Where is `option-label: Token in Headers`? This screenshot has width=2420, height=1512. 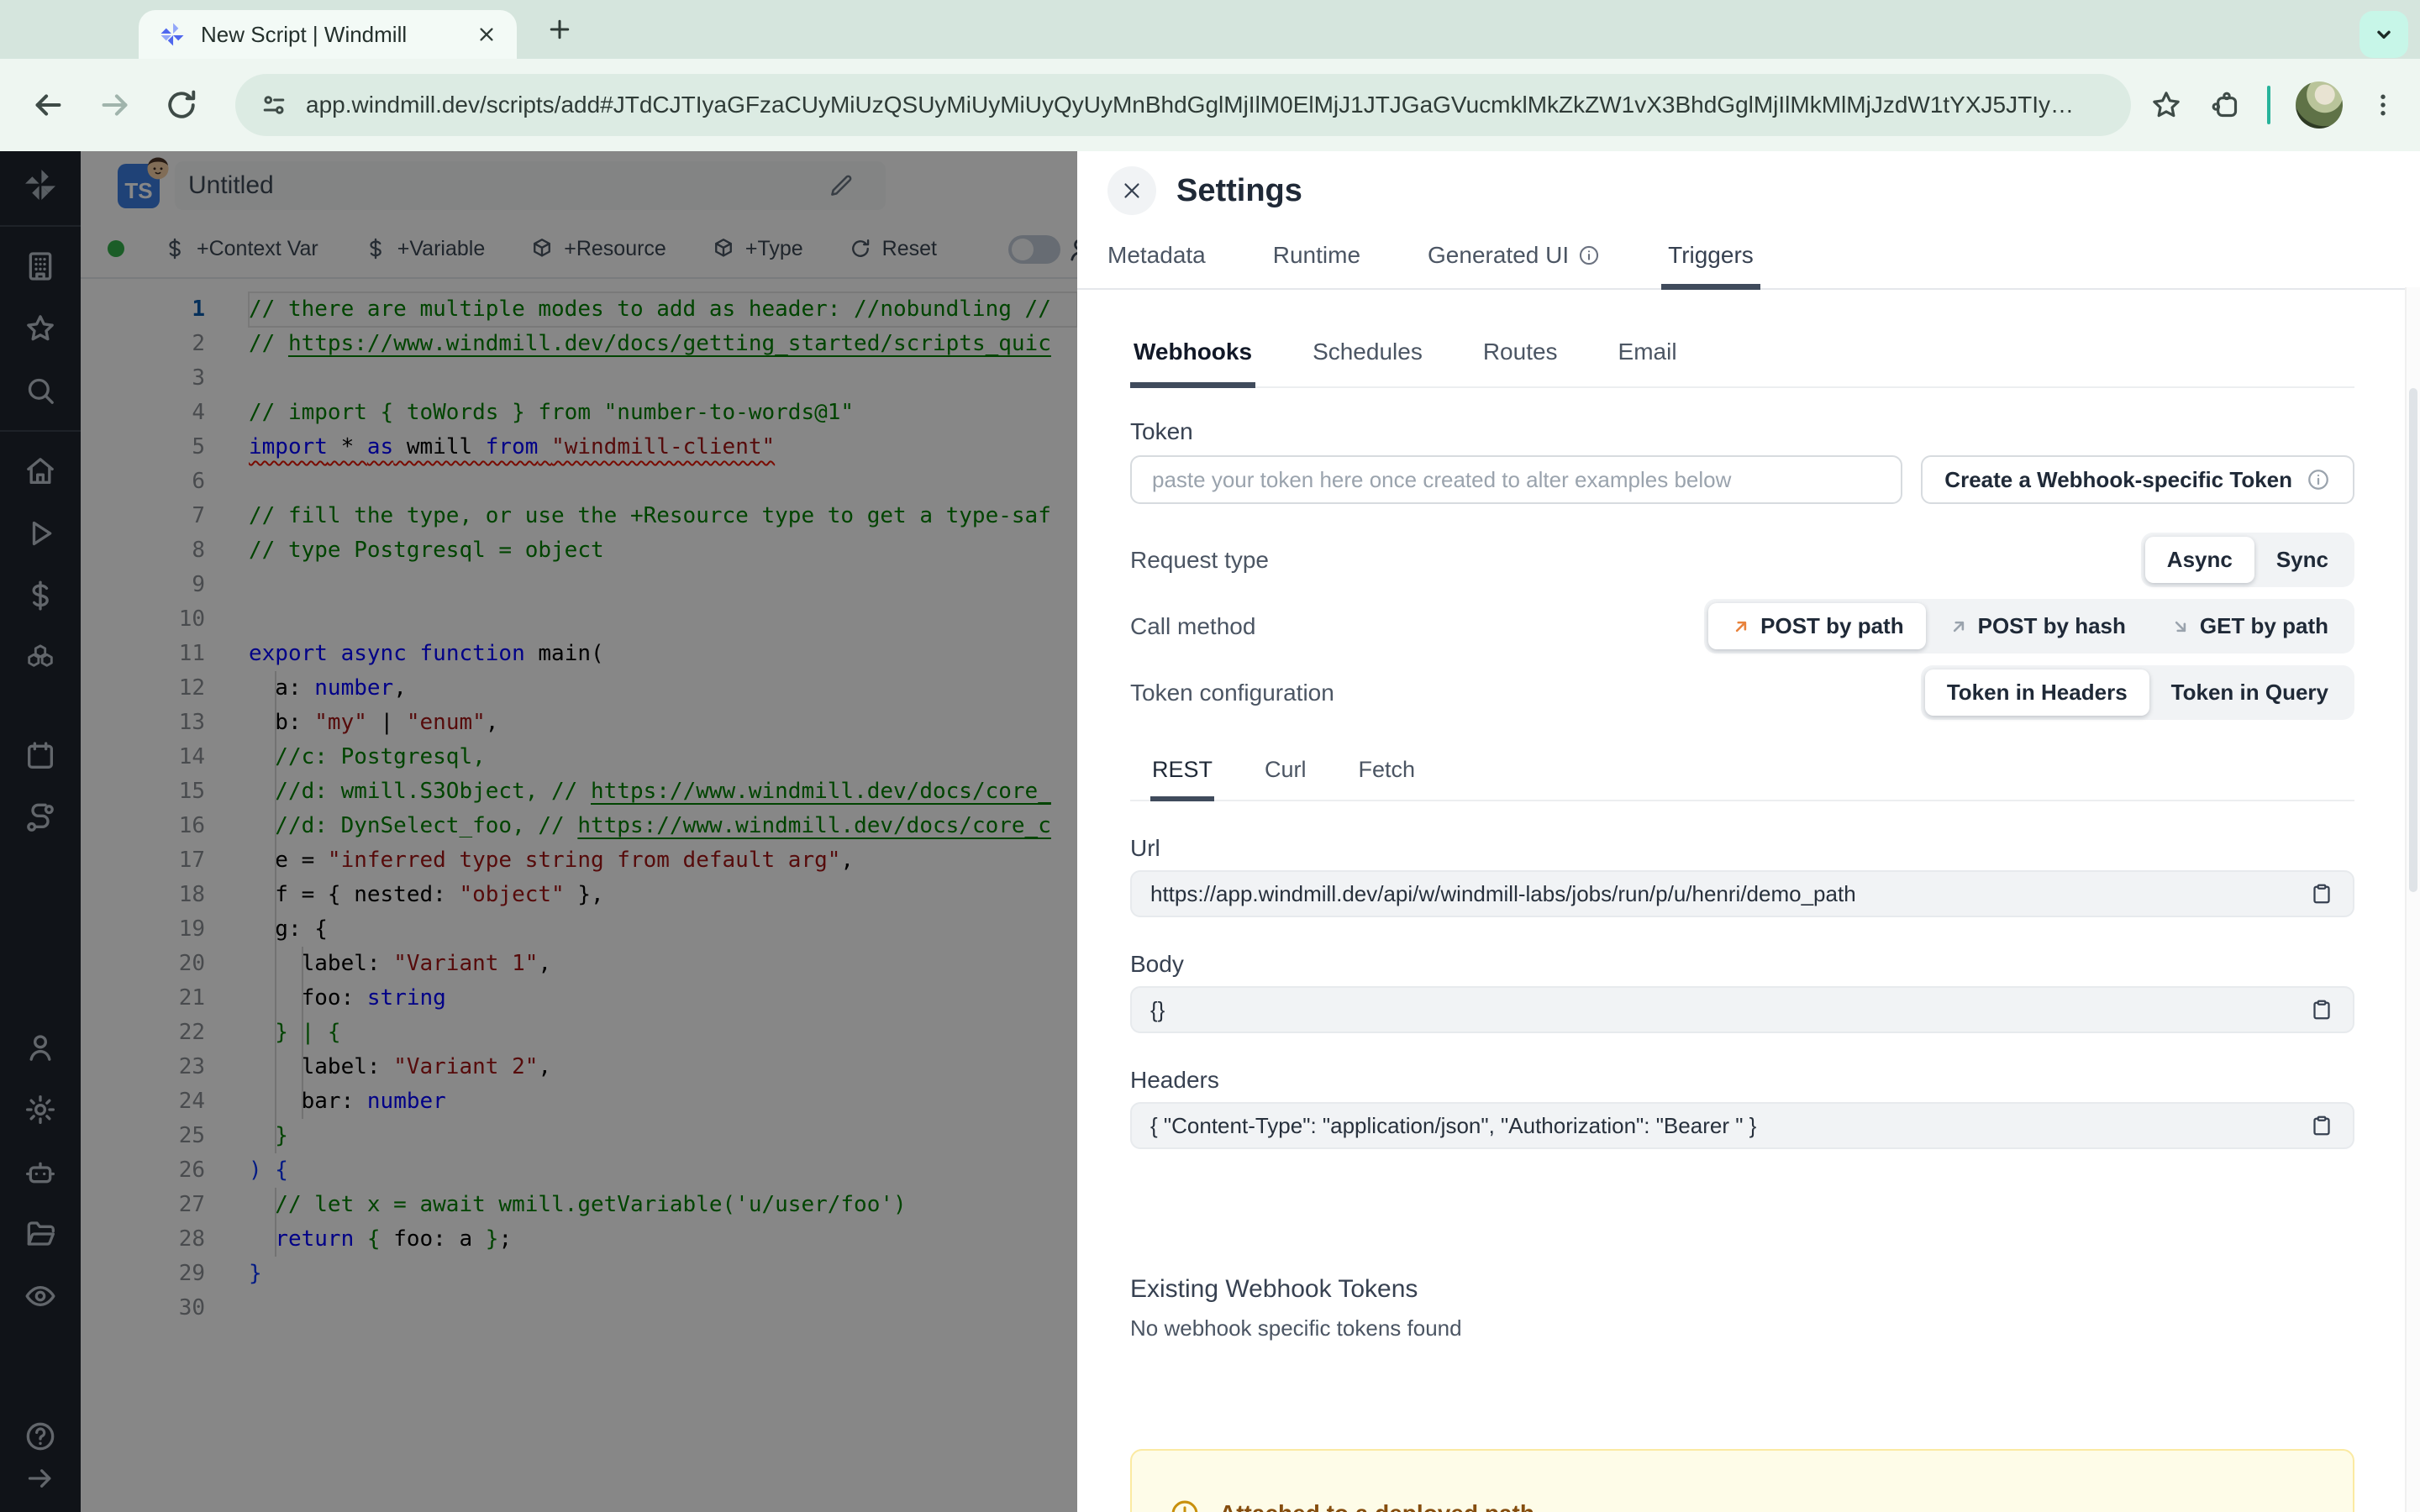 option-label: Token in Headers is located at coordinates (2037, 692).